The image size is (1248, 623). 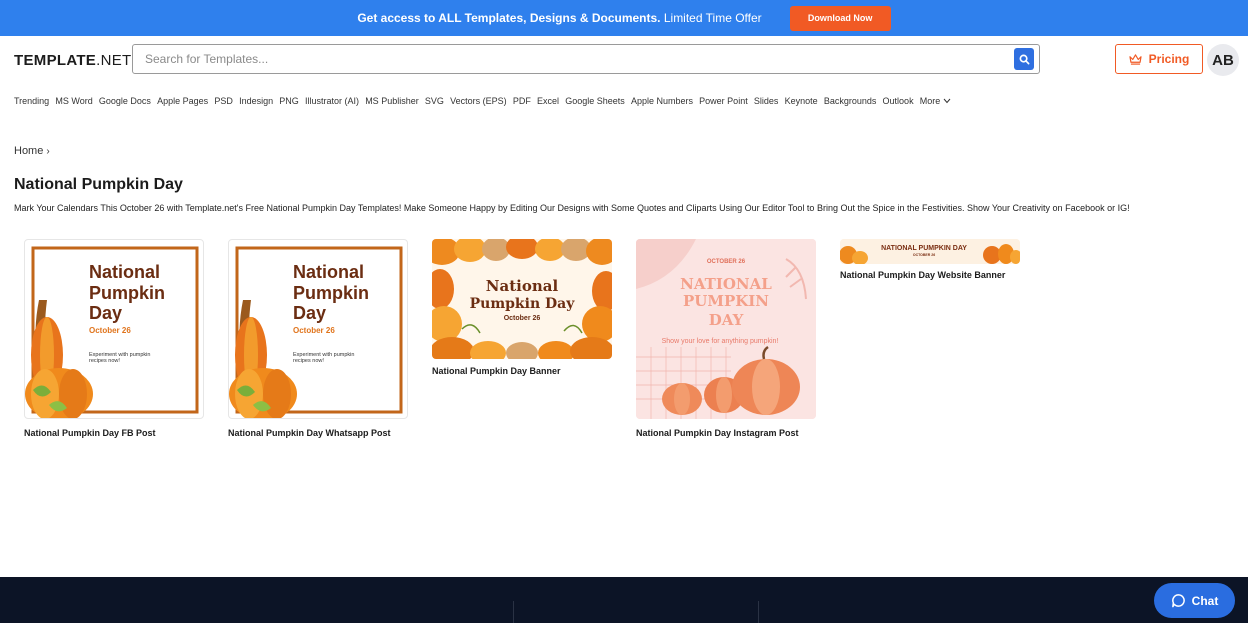 What do you see at coordinates (930, 101) in the screenshot?
I see `nav-more-label: More` at bounding box center [930, 101].